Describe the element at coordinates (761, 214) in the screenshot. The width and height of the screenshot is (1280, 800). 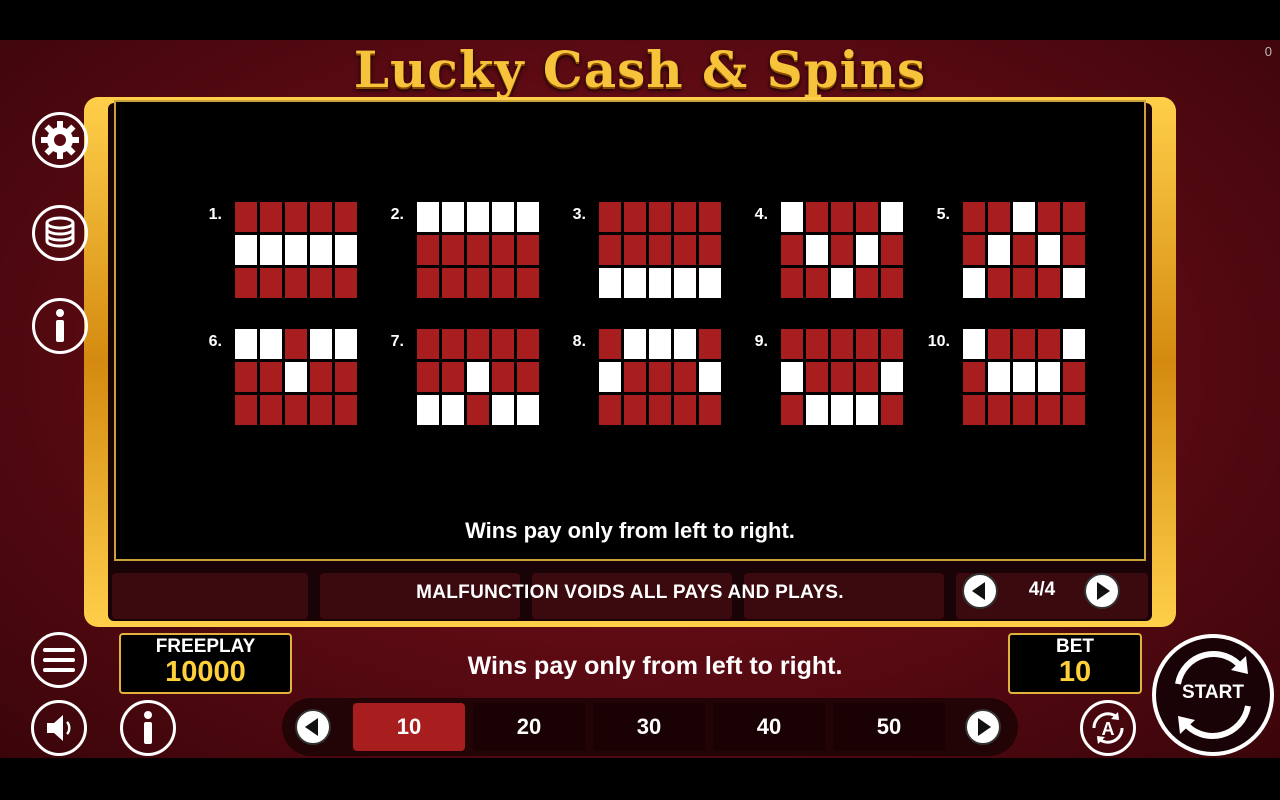
I see `payline-number: 4.` at that location.